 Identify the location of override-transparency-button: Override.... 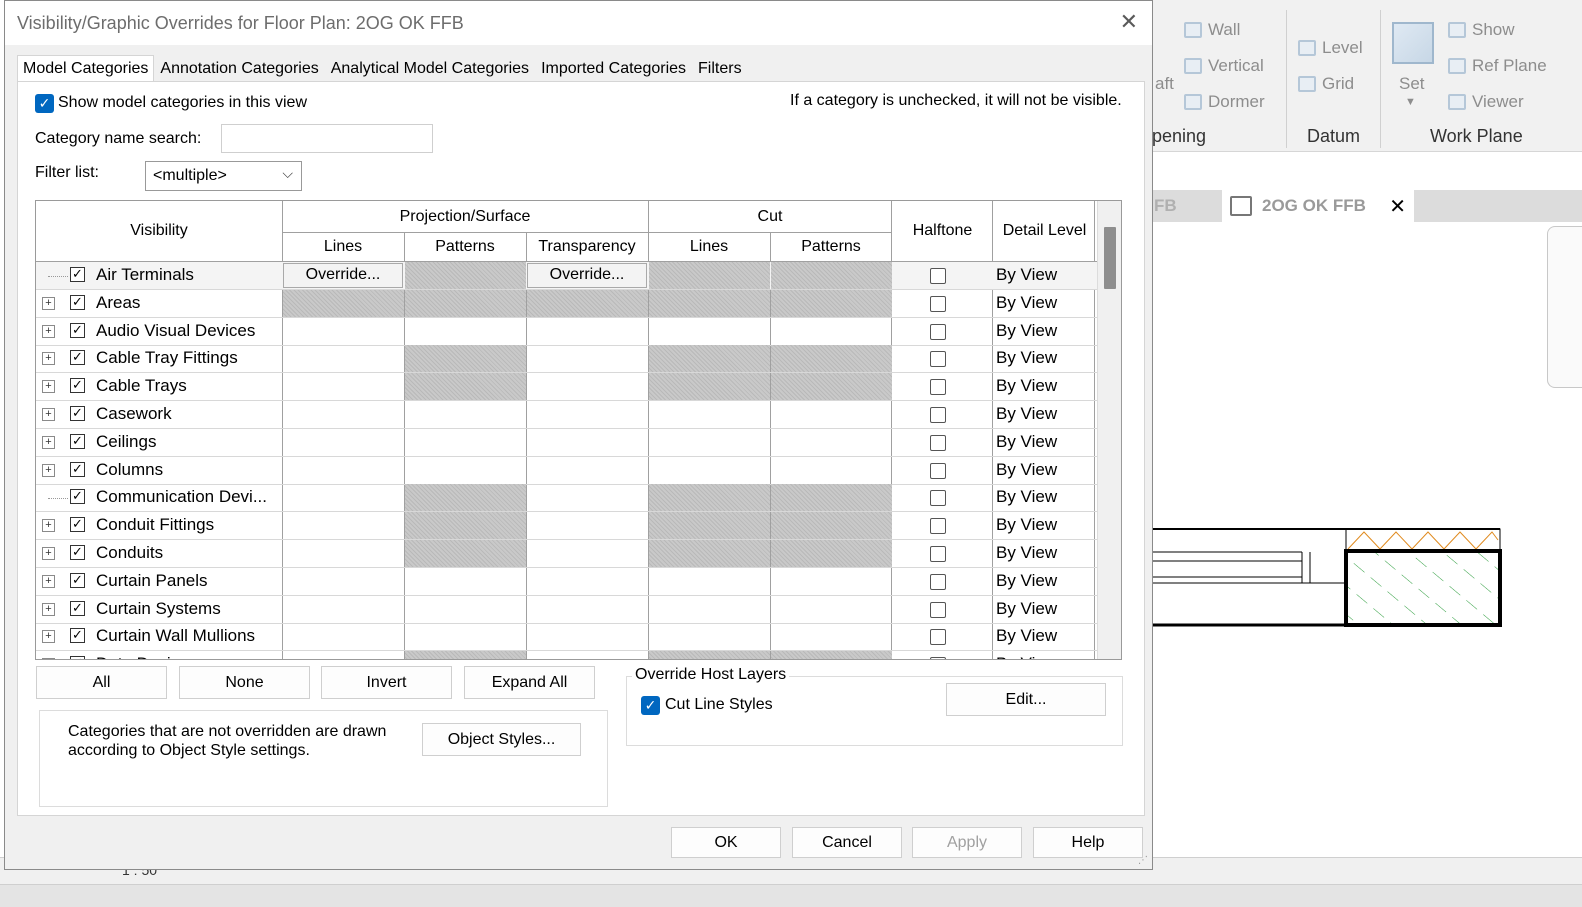
(587, 275).